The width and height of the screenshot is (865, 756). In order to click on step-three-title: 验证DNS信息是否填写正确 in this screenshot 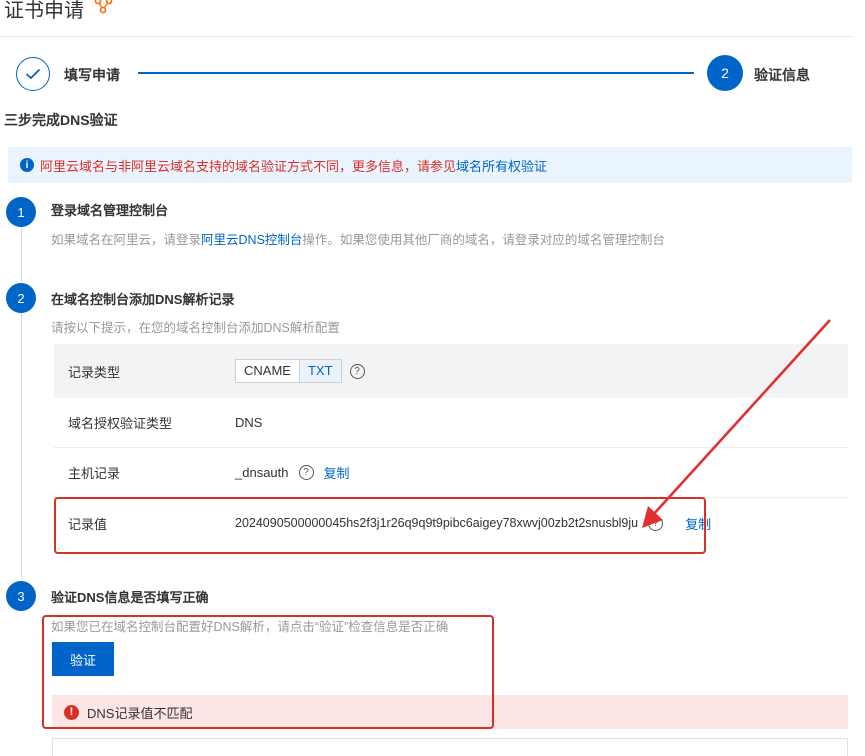, I will do `click(130, 597)`.